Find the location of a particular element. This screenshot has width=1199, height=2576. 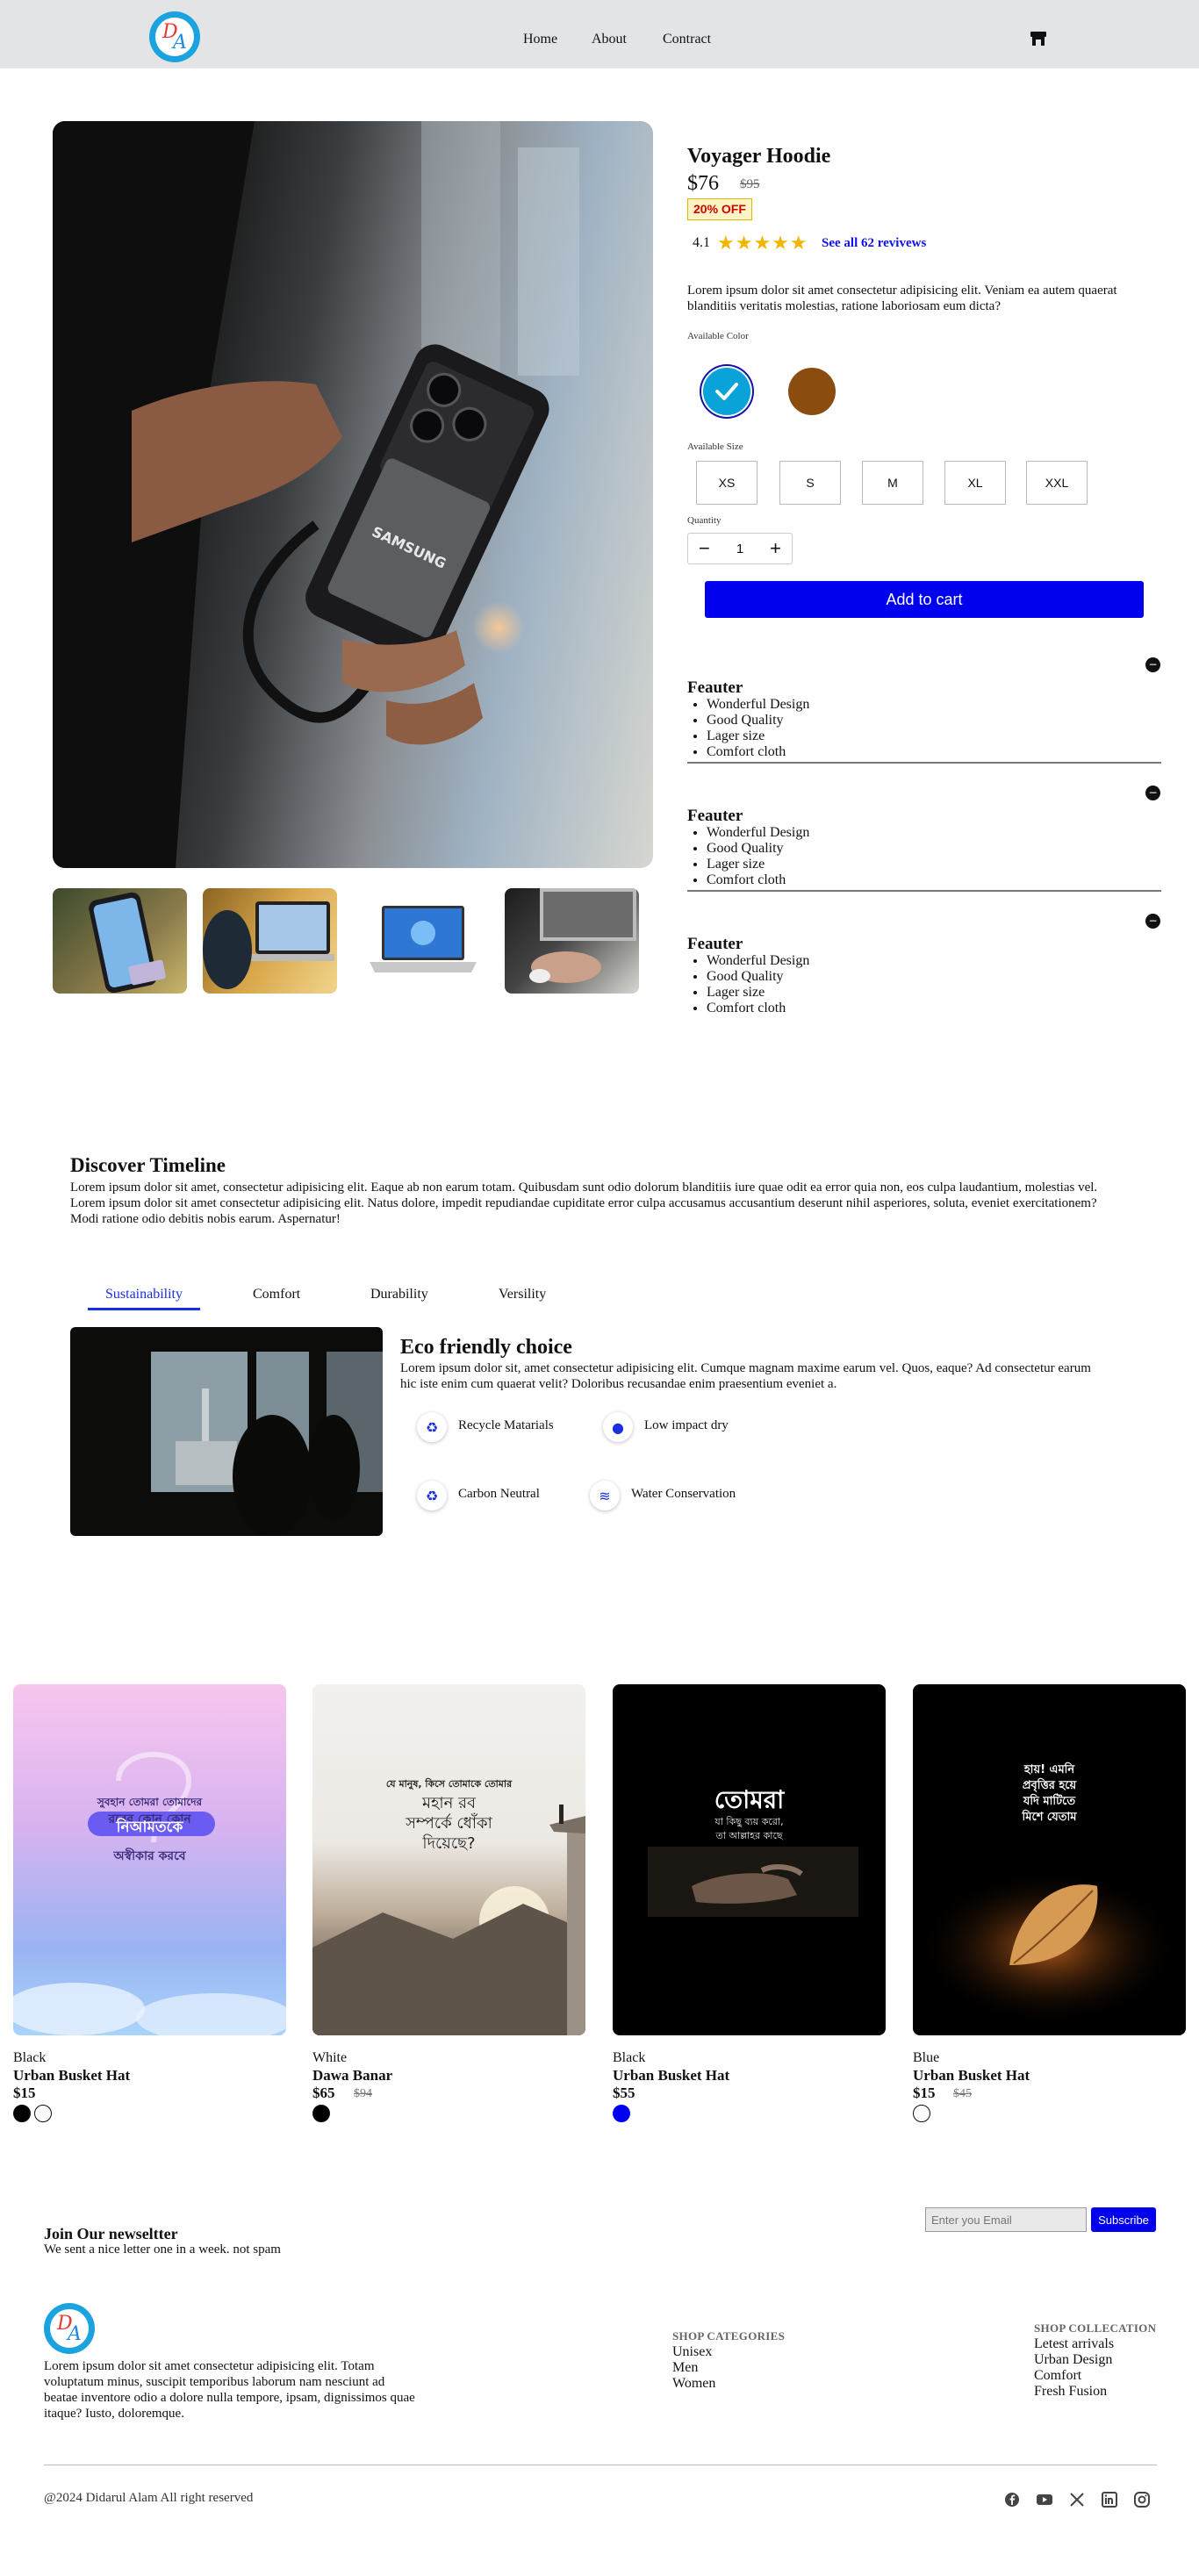

footer-collection-title: SHOP COLLECATION is located at coordinates (1095, 2328).